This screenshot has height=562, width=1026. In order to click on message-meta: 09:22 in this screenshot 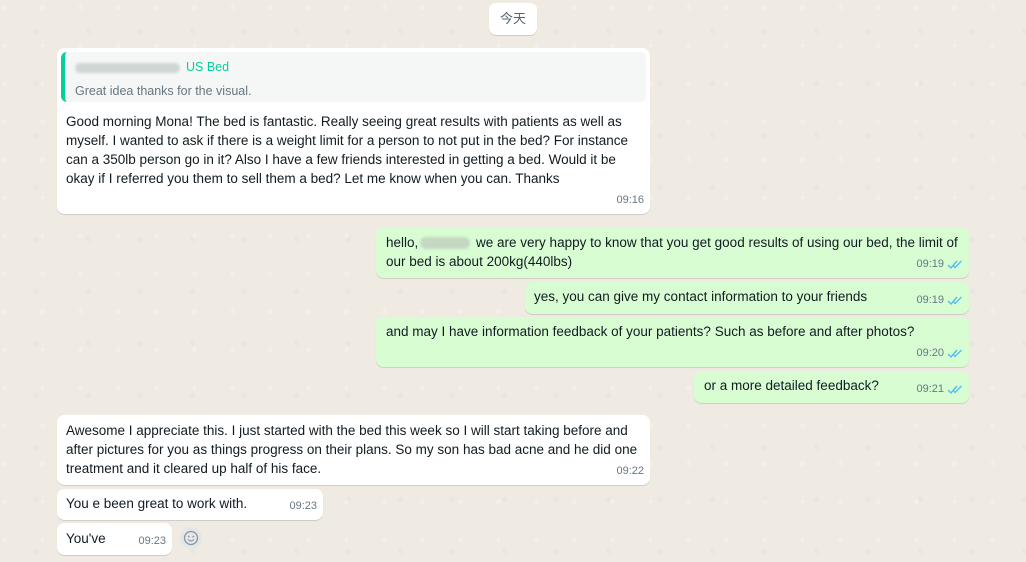, I will do `click(630, 471)`.